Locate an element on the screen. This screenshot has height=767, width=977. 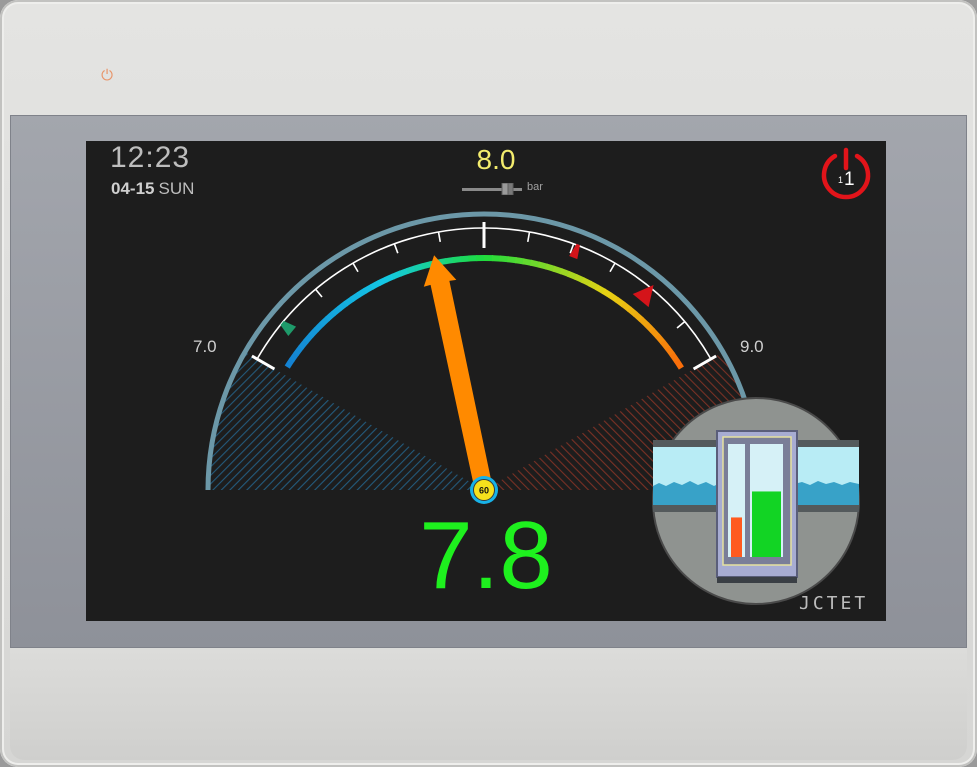
low-zone-hatch is located at coordinates (346, 421).